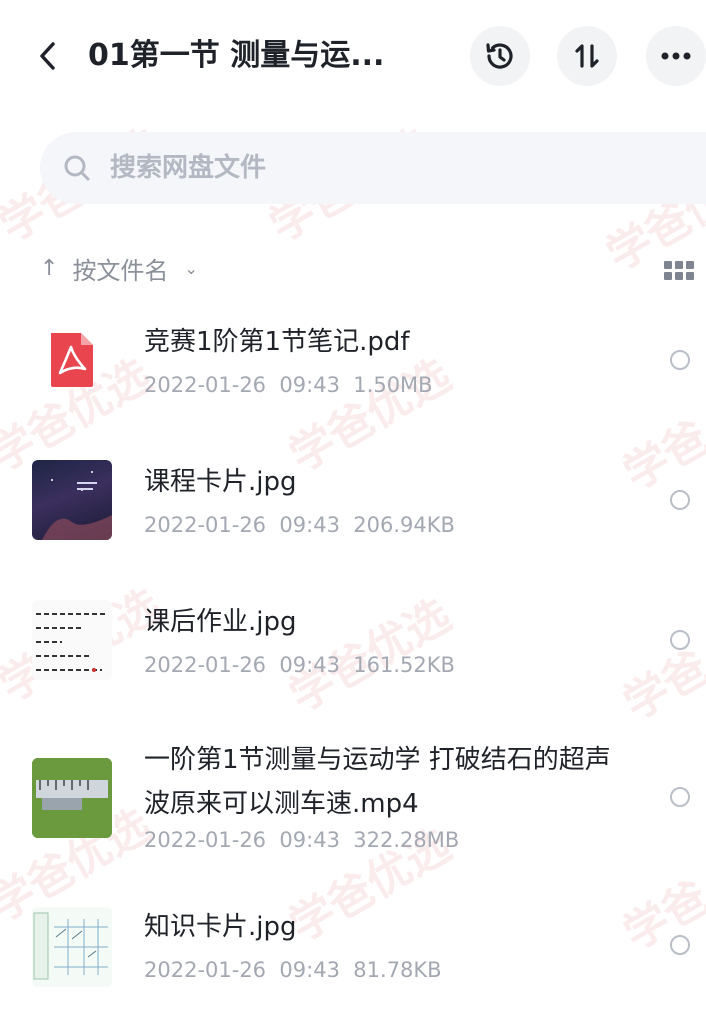 The height and width of the screenshot is (1024, 706). Describe the element at coordinates (680, 270) in the screenshot. I see `grid-view-button` at that location.